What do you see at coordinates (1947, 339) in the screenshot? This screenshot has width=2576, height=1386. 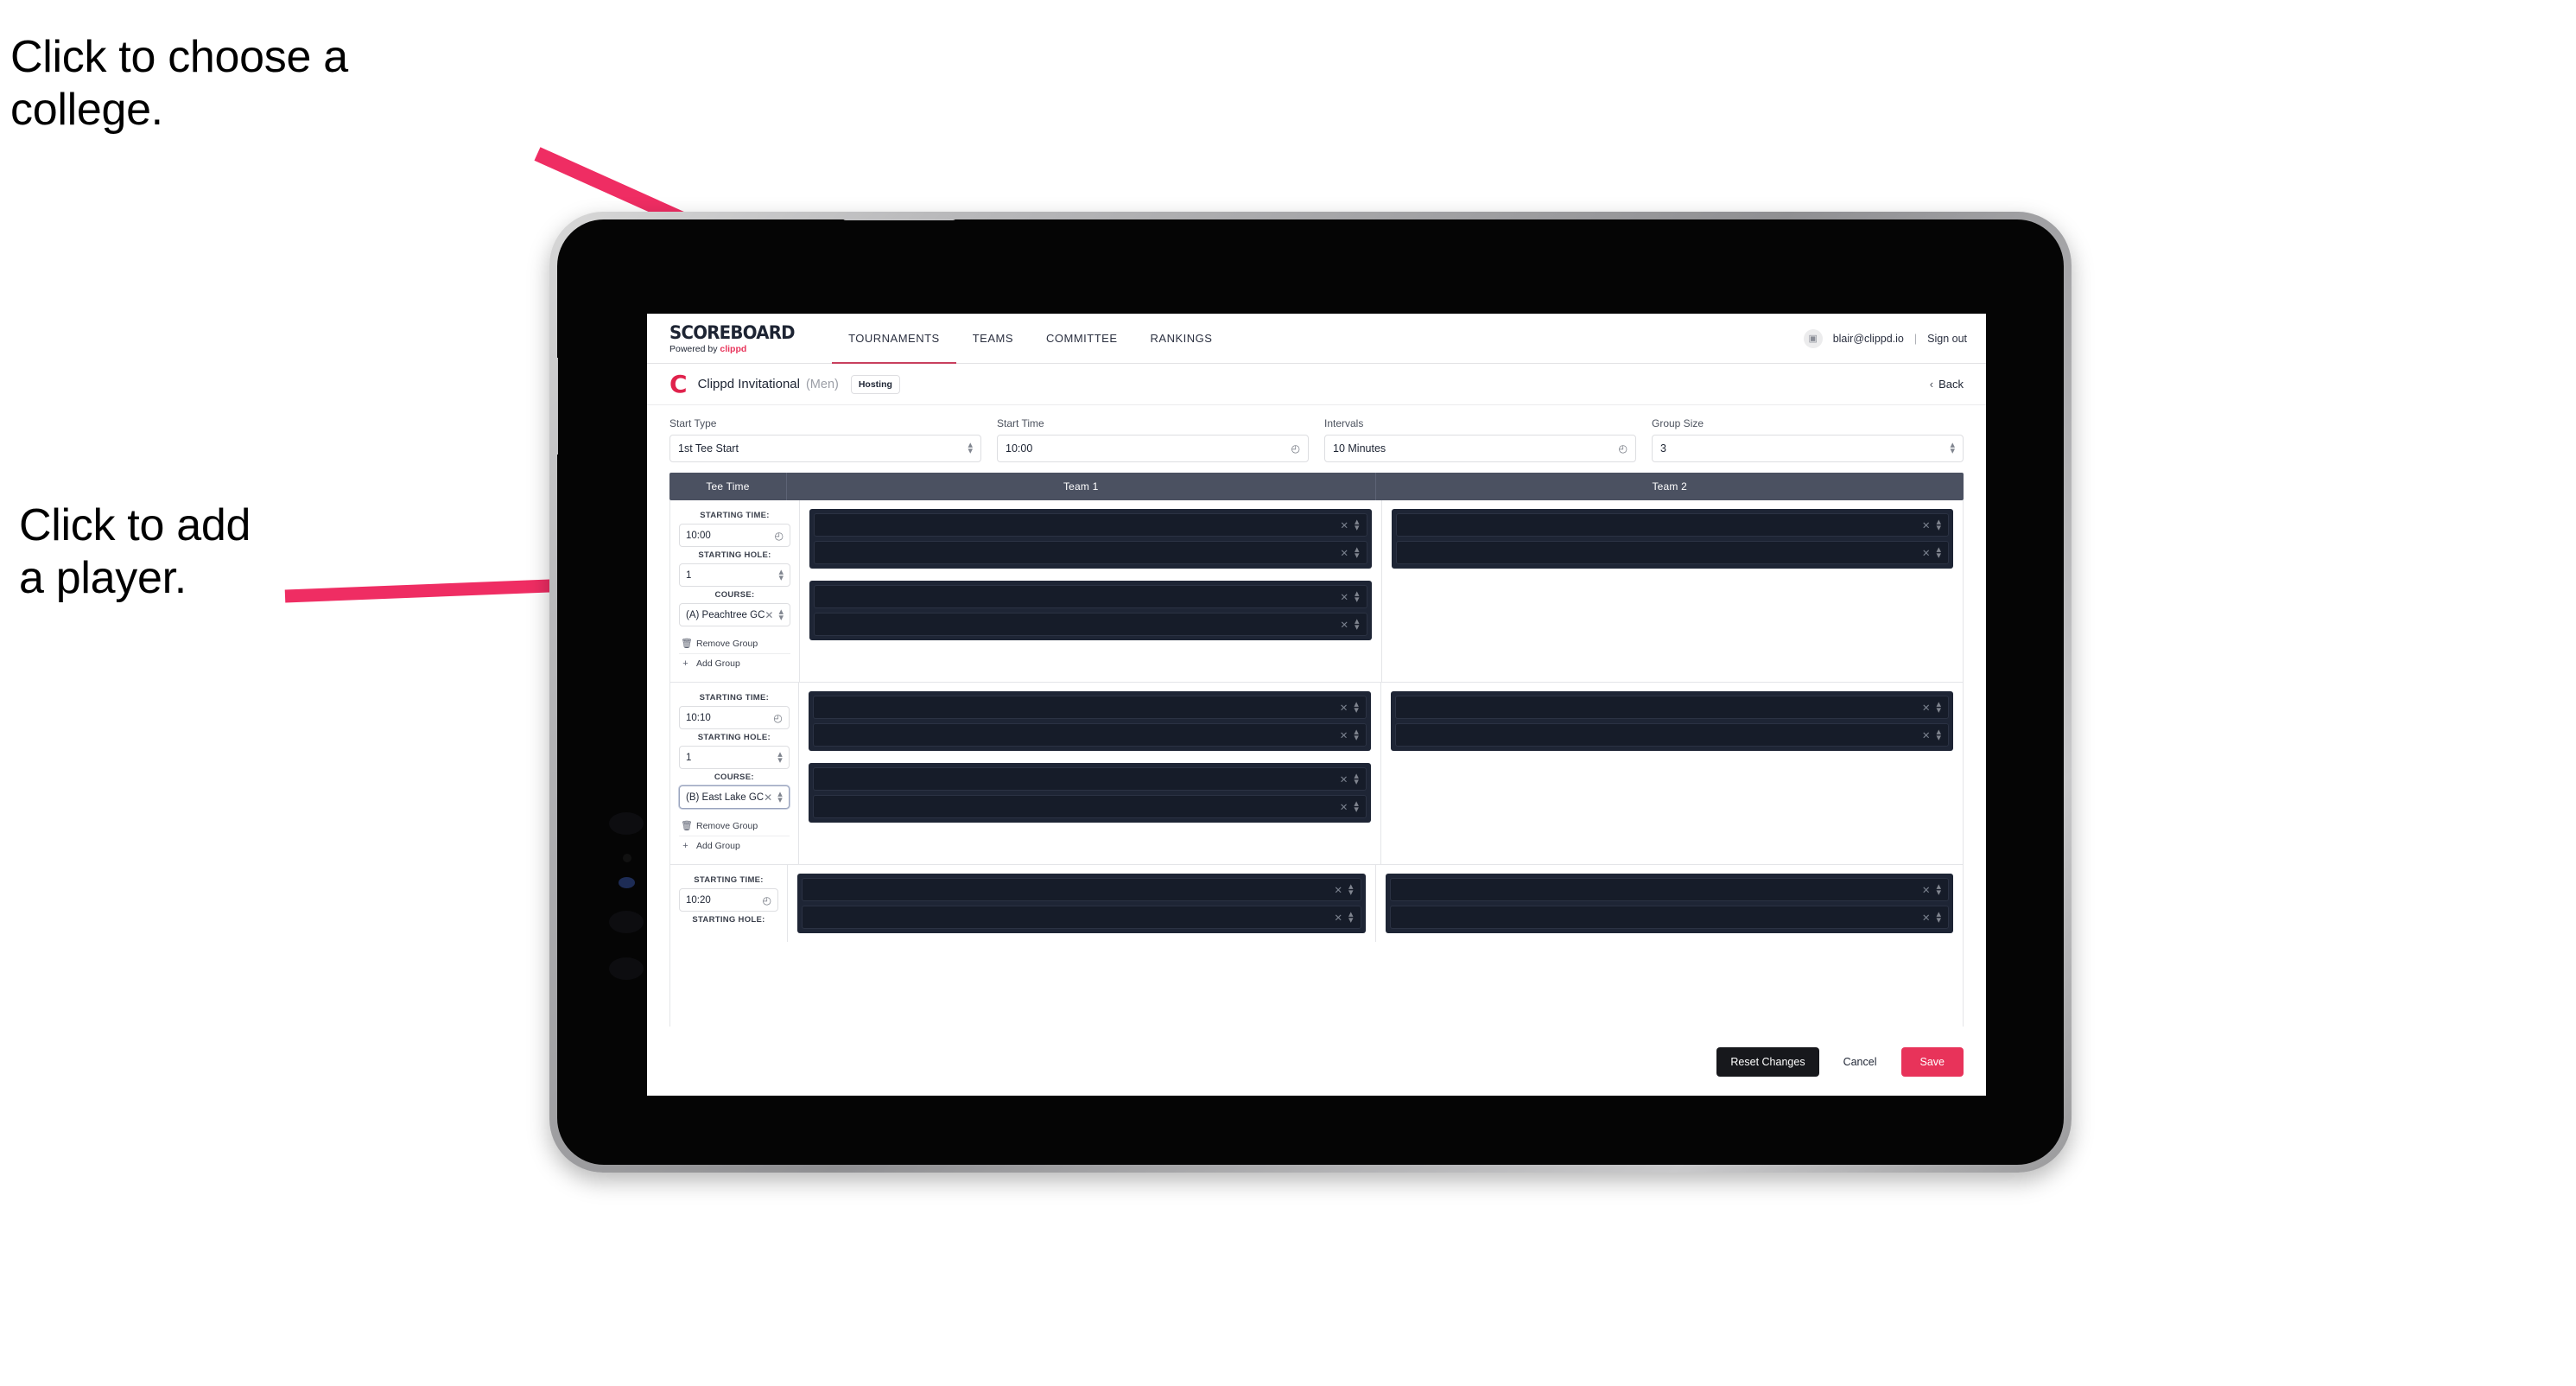 I see `sign-out-link: Sign out` at bounding box center [1947, 339].